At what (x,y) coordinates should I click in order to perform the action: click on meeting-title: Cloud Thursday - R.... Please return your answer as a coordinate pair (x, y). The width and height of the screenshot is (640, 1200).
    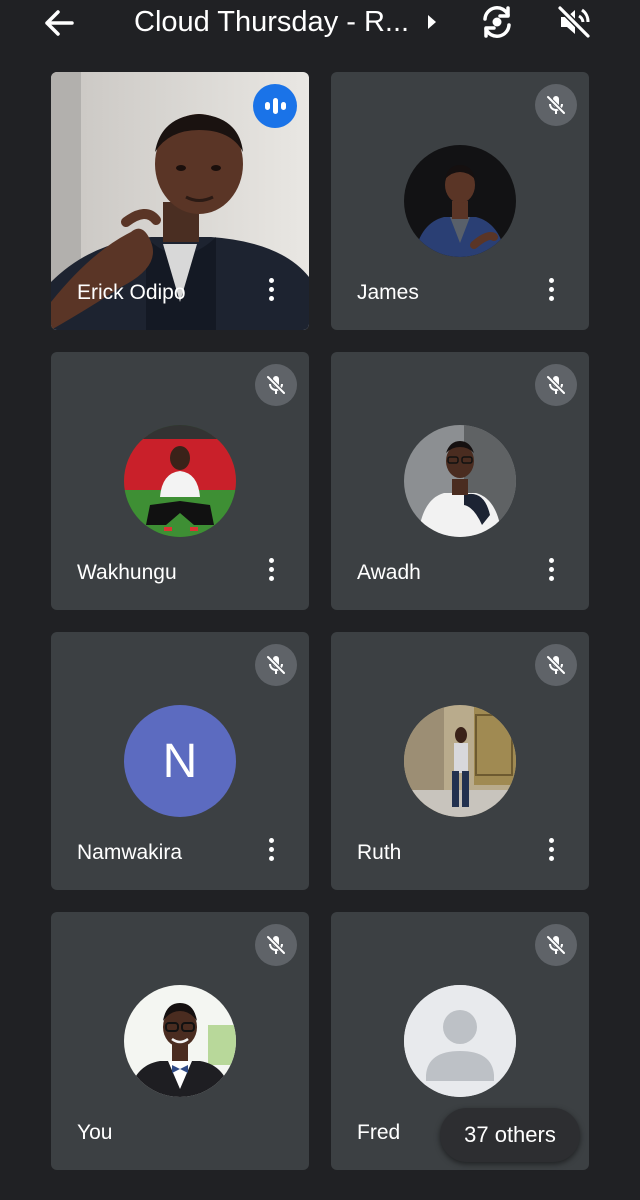
    Looking at the image, I should click on (274, 22).